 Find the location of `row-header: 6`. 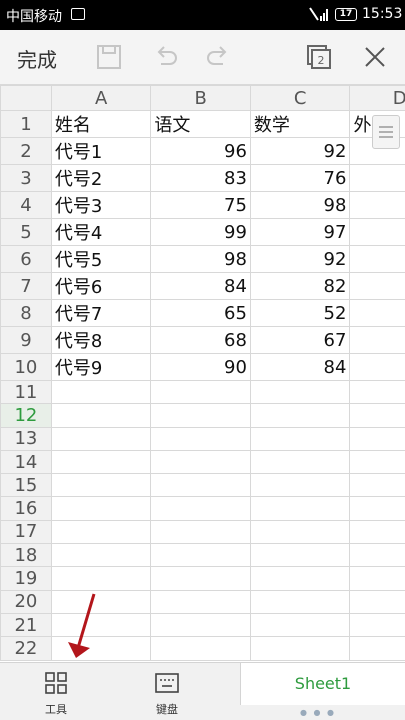

row-header: 6 is located at coordinates (26, 259).